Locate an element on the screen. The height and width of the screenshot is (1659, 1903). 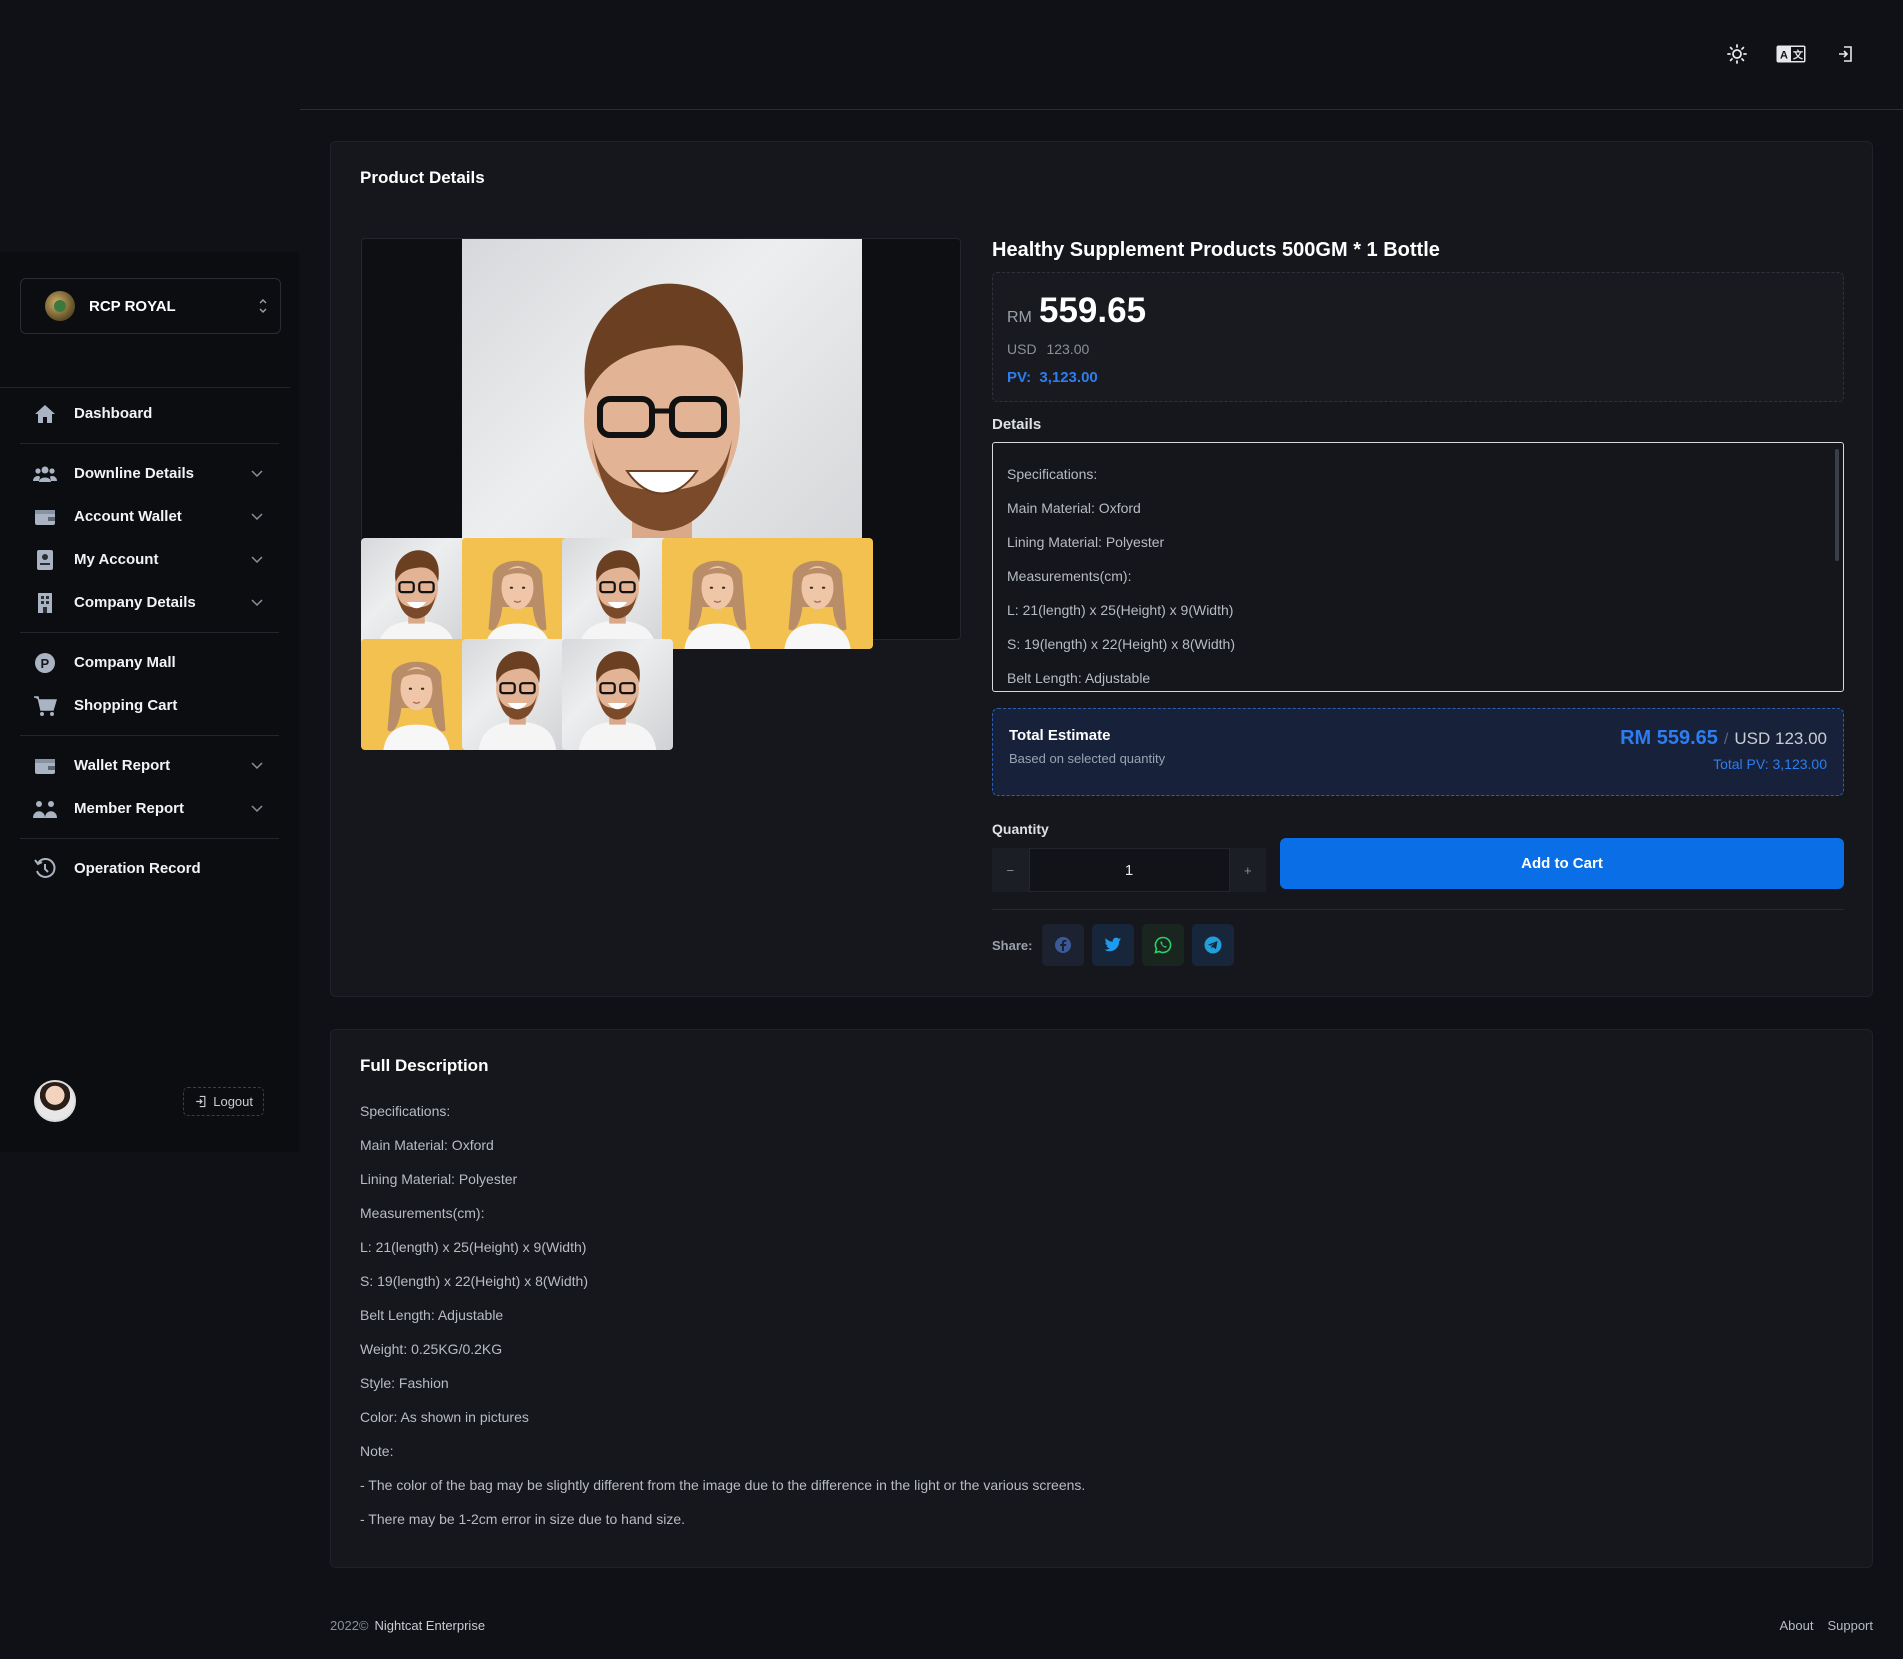
logout-label: Logout is located at coordinates (233, 1101).